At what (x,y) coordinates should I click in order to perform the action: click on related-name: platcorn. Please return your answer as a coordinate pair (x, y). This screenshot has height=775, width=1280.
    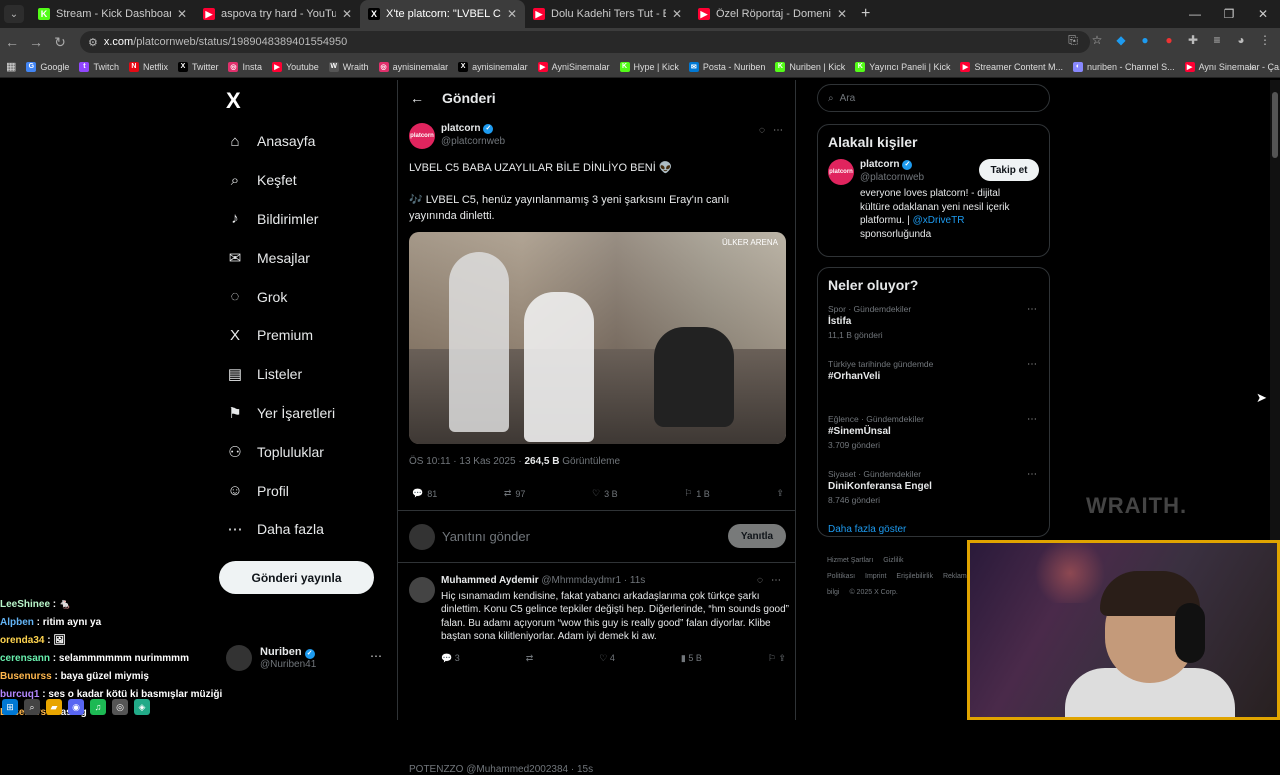
    Looking at the image, I should click on (879, 164).